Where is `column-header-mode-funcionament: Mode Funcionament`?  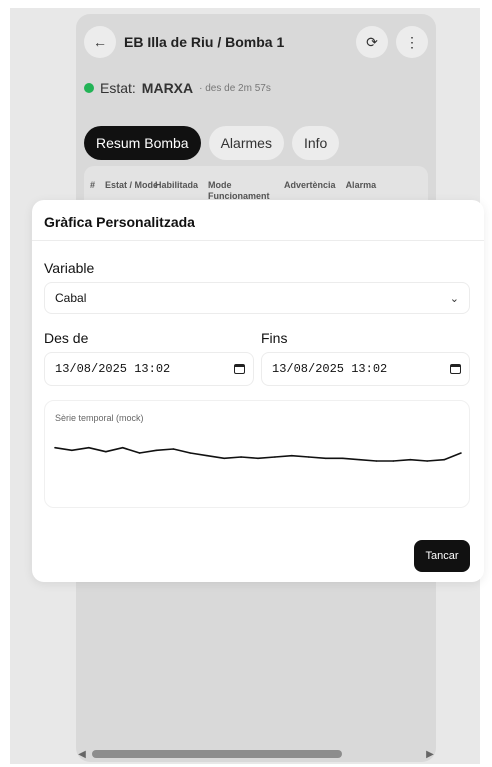 column-header-mode-funcionament: Mode Funcionament is located at coordinates (239, 190).